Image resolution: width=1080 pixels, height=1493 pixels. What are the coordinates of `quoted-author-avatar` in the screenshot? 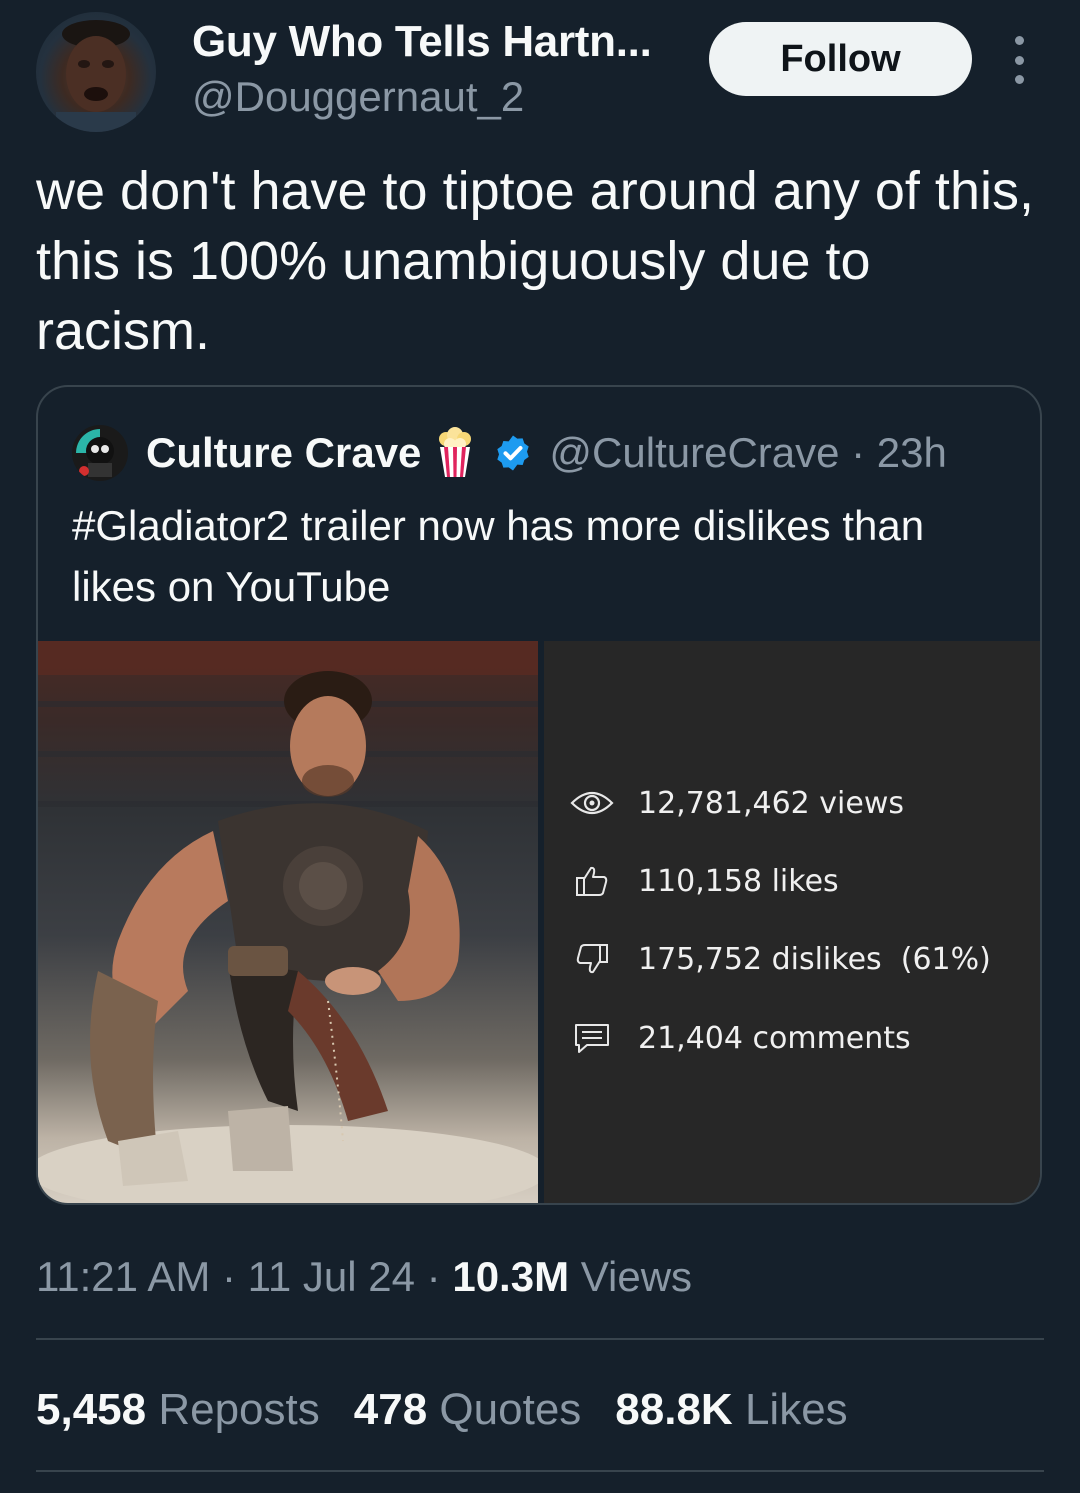 It's located at (100, 453).